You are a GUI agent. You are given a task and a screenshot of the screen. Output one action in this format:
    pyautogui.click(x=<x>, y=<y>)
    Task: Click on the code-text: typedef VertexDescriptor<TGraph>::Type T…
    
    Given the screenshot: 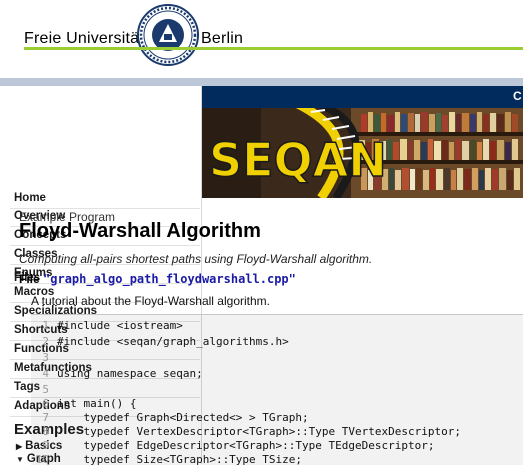 What is the action you would take?
    pyautogui.click(x=259, y=431)
    